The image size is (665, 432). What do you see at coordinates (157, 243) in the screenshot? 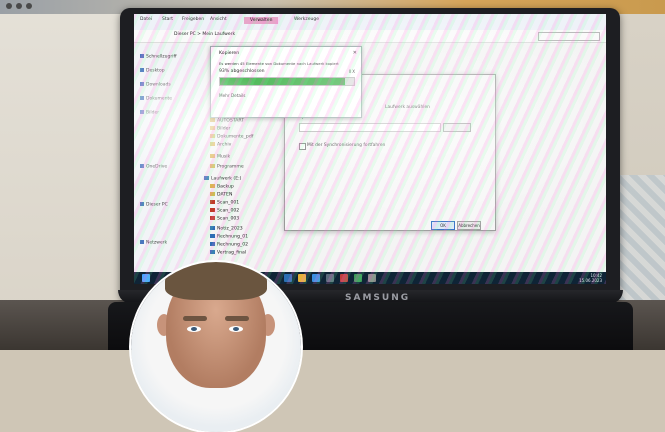
I see `sidebar-item-label: Netzwerk` at bounding box center [157, 243].